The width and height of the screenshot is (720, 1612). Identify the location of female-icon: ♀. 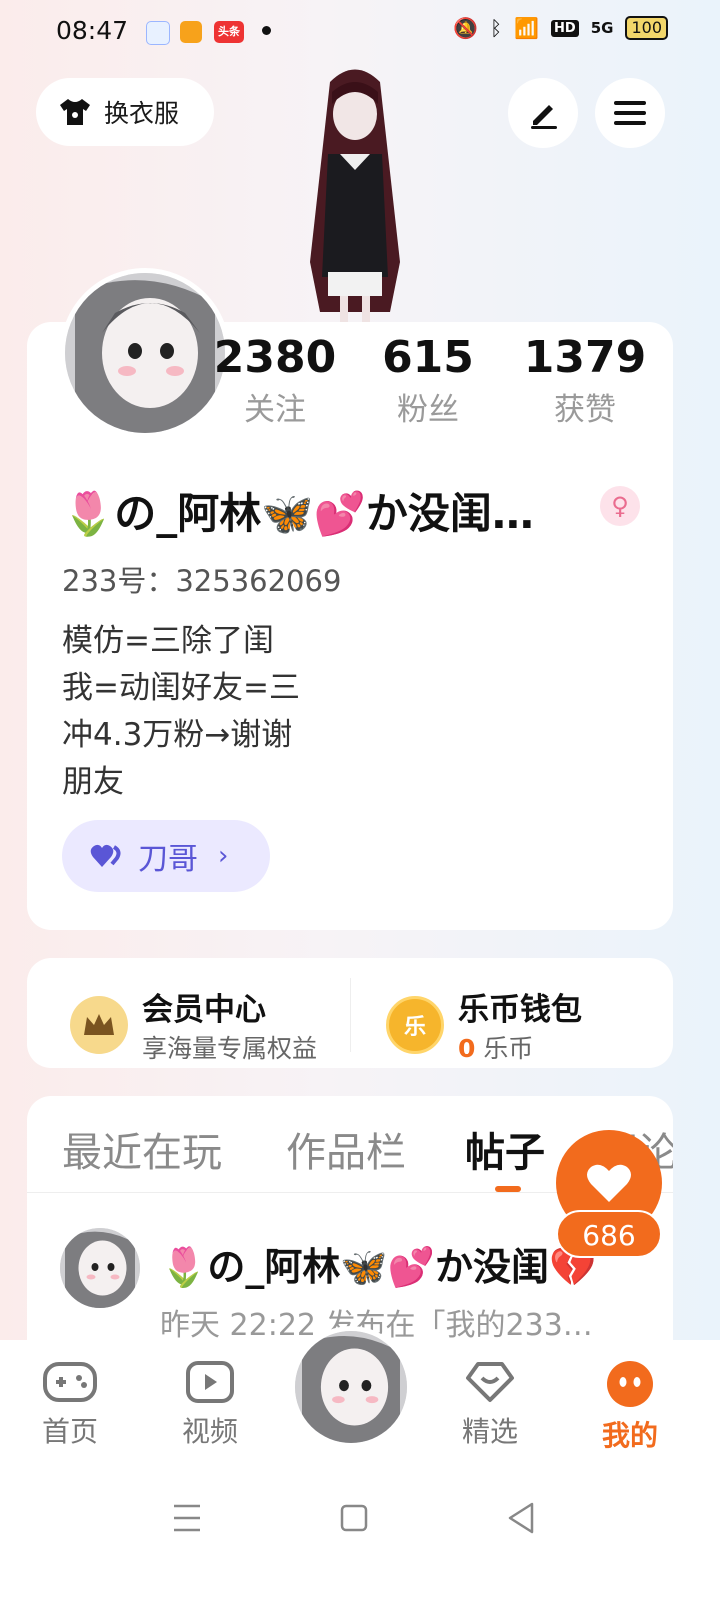
(620, 506).